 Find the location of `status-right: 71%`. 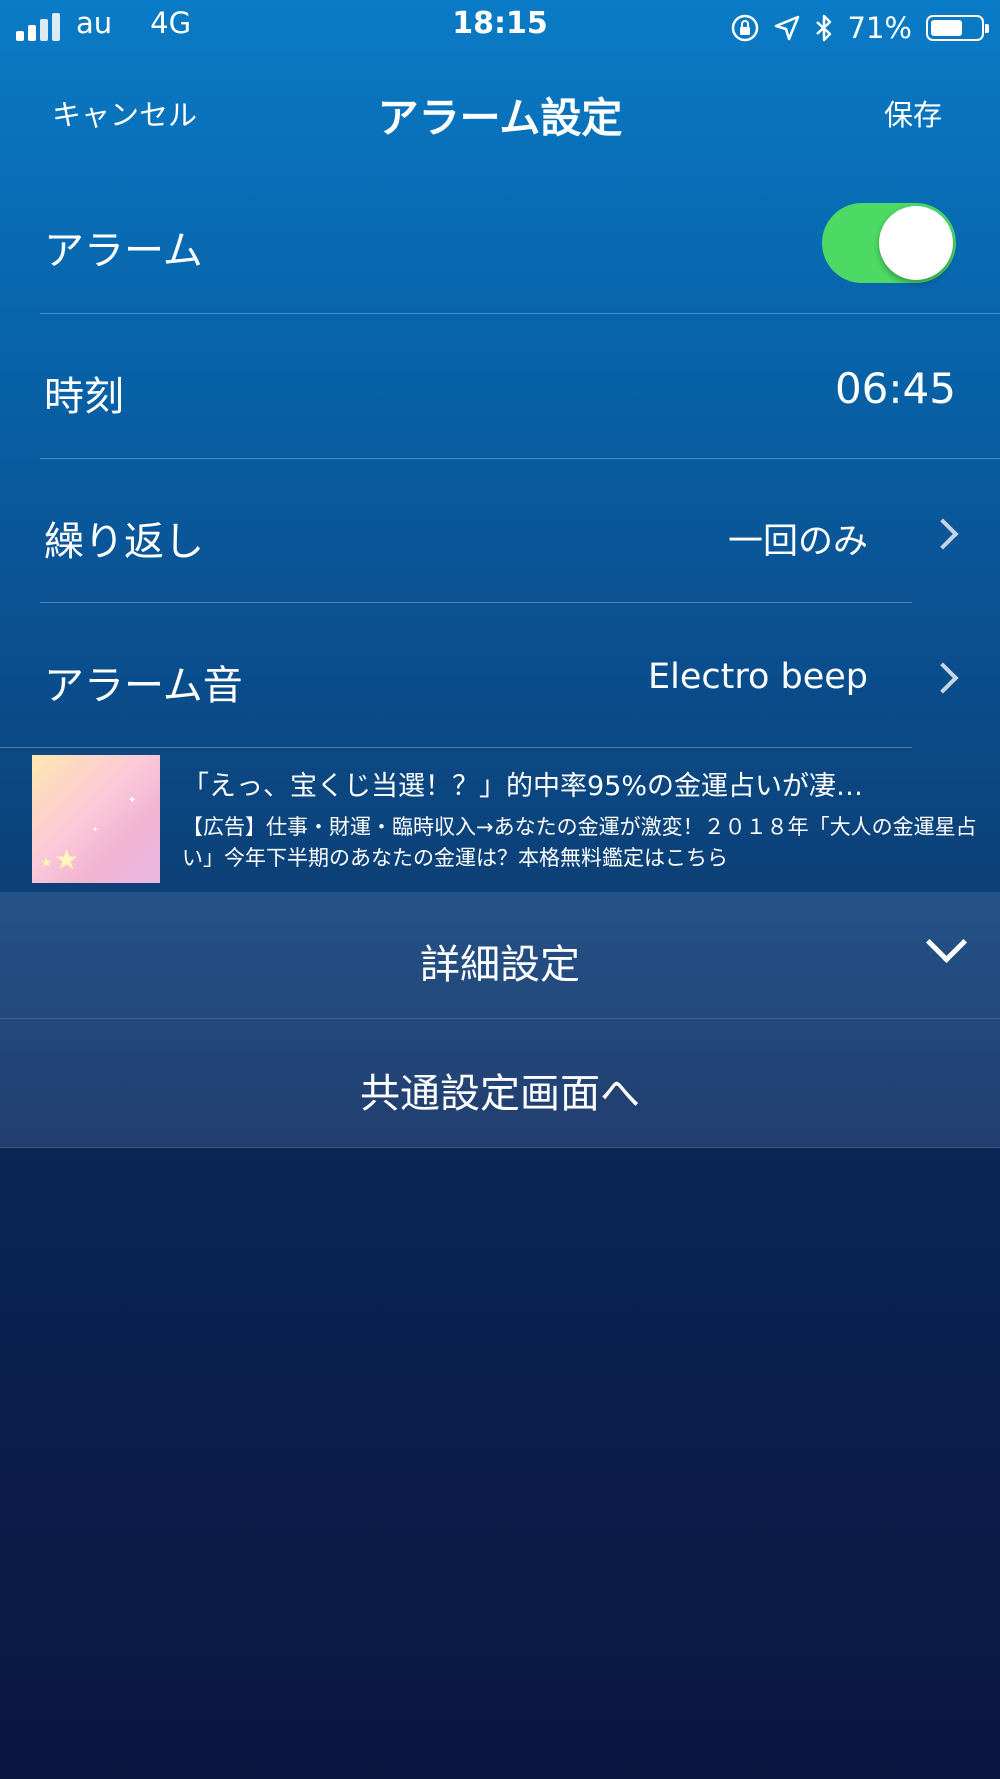

status-right: 71% is located at coordinates (859, 28).